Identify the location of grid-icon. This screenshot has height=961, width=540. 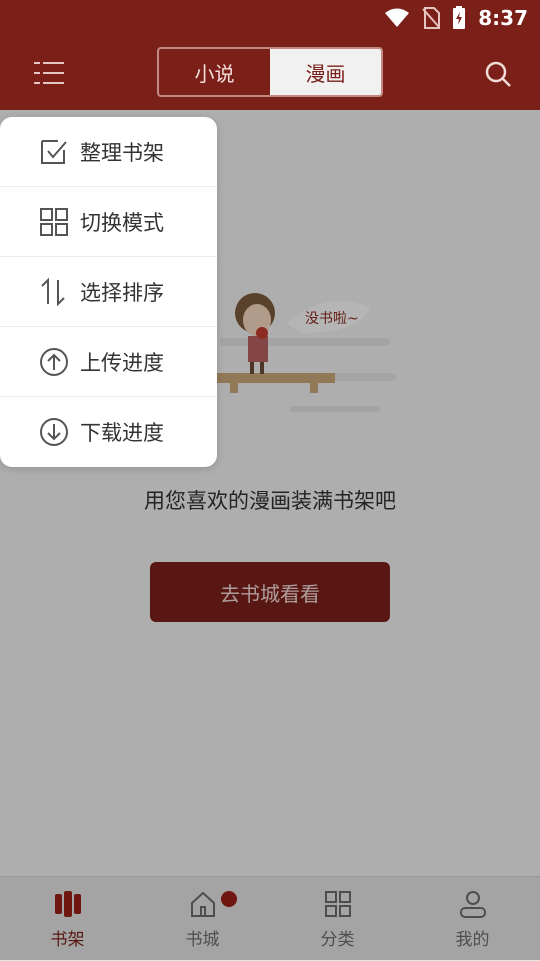
(54, 221).